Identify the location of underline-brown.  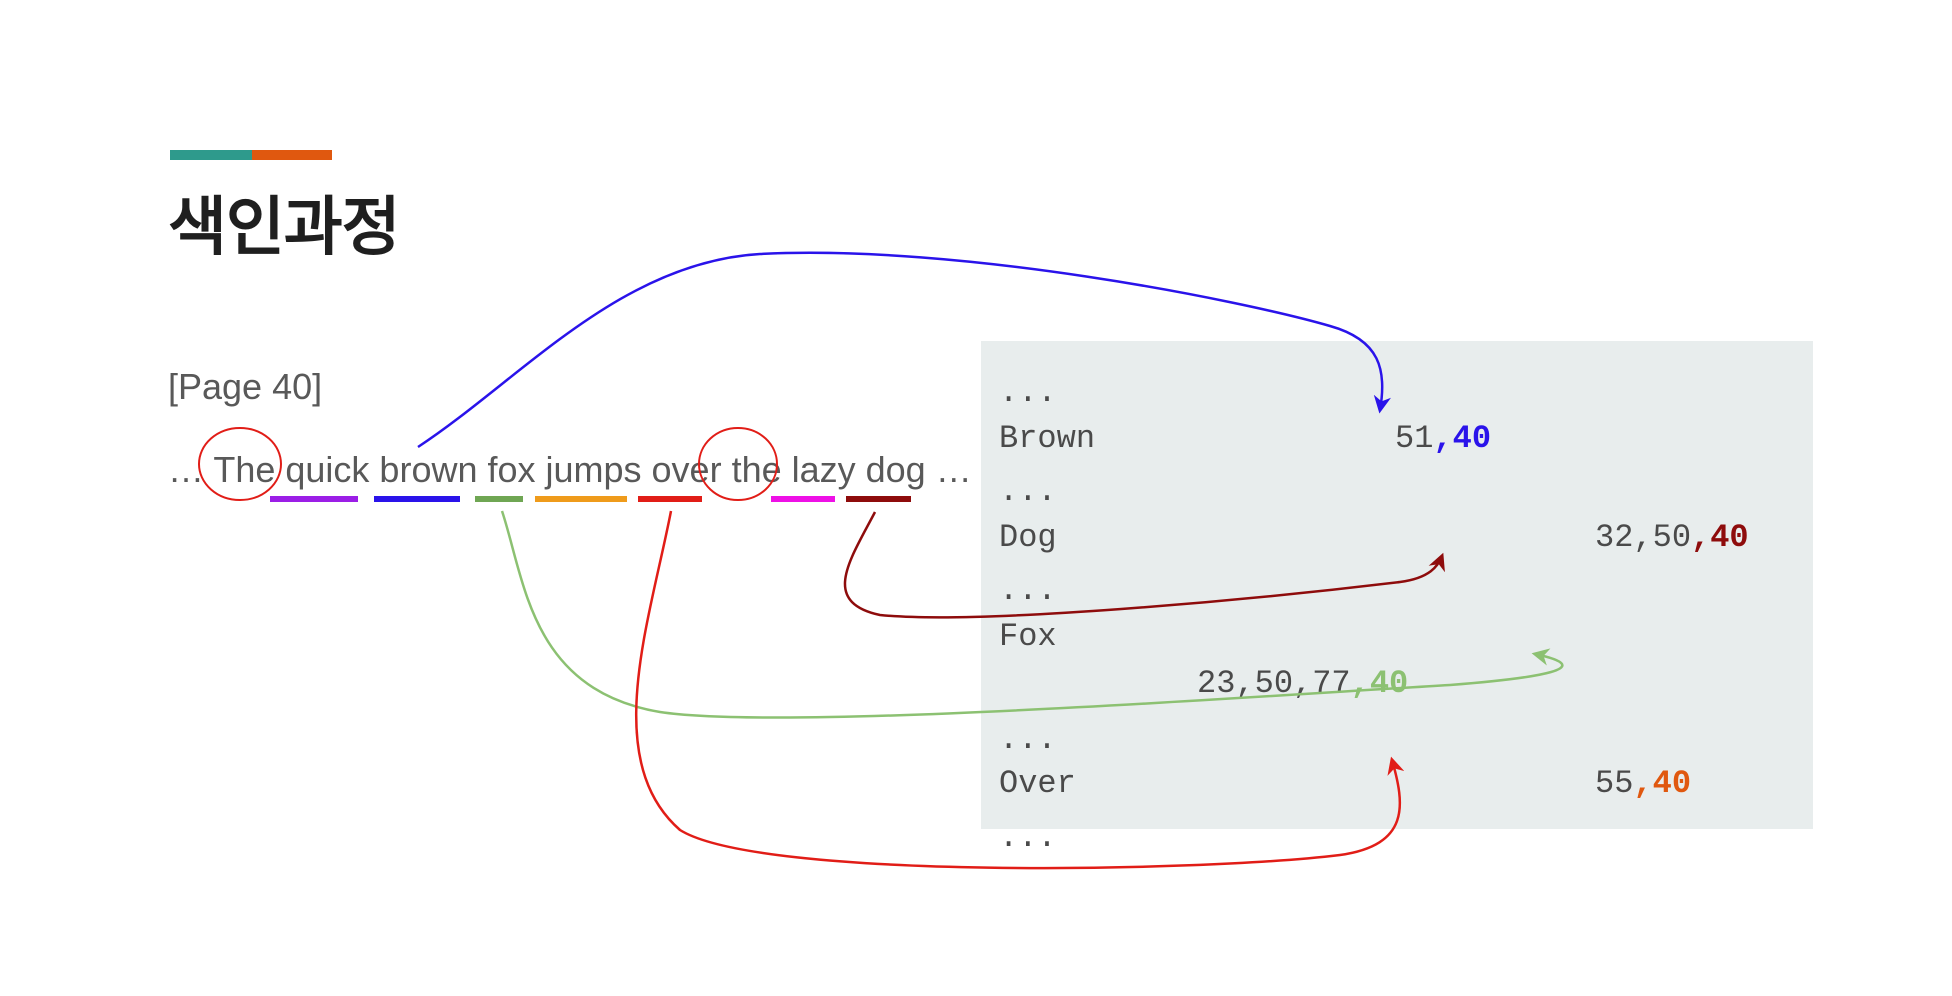
(417, 499).